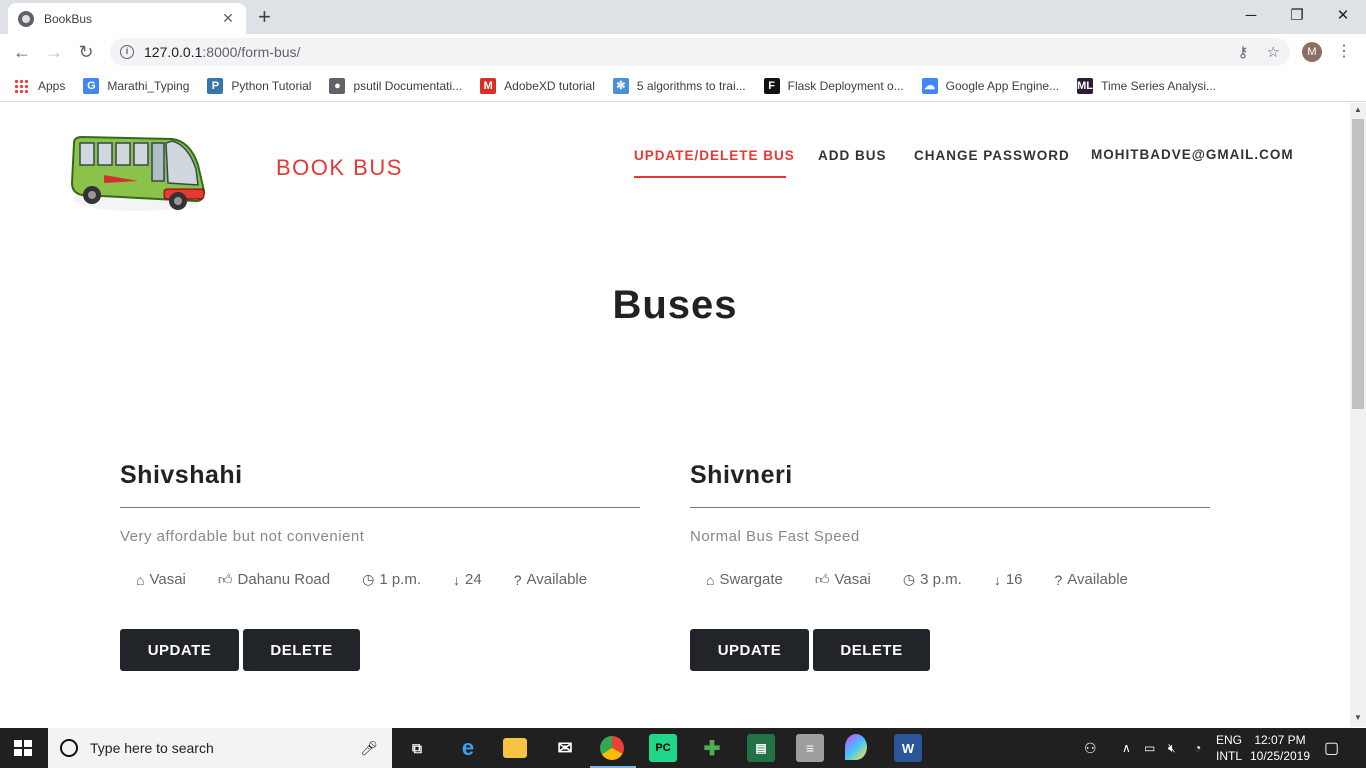 The width and height of the screenshot is (1366, 768). I want to click on wifi-icon: ◔, so click(1197, 748).